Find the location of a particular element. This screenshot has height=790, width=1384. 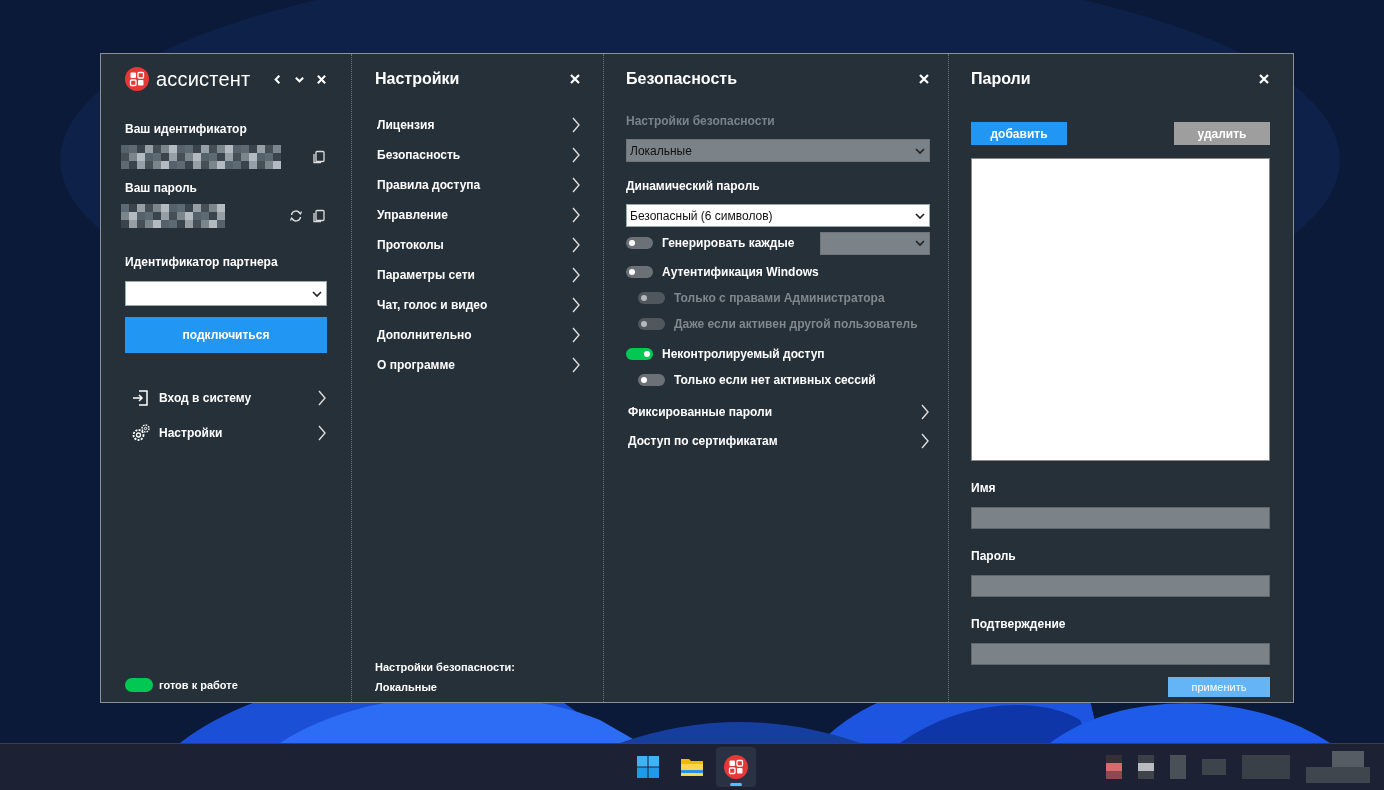

footer-text: Локальные is located at coordinates (406, 687).